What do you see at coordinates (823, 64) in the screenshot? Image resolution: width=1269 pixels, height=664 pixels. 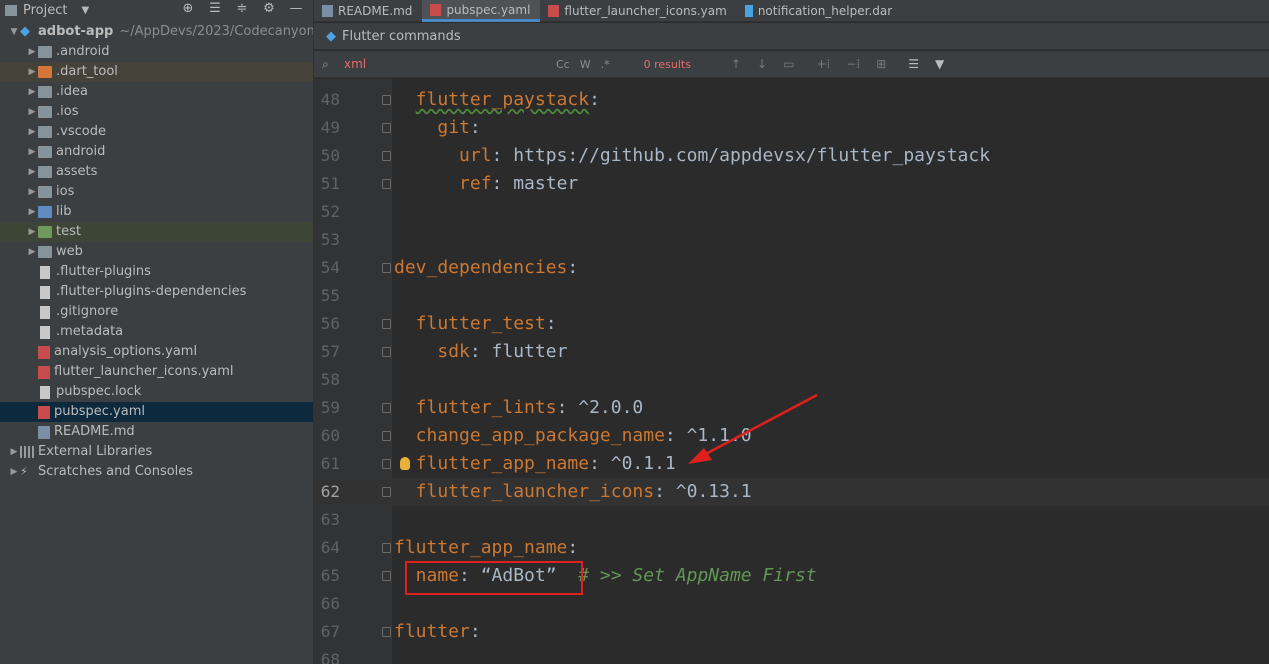 I see `add-occurrence-icon: +⁞` at bounding box center [823, 64].